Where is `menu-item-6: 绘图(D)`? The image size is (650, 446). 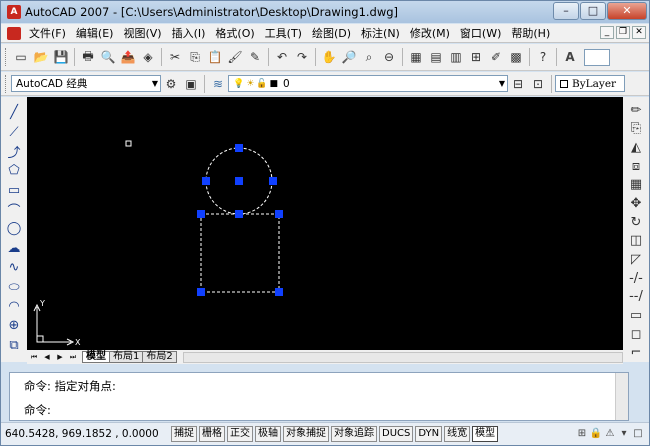 menu-item-6: 绘图(D) is located at coordinates (331, 33).